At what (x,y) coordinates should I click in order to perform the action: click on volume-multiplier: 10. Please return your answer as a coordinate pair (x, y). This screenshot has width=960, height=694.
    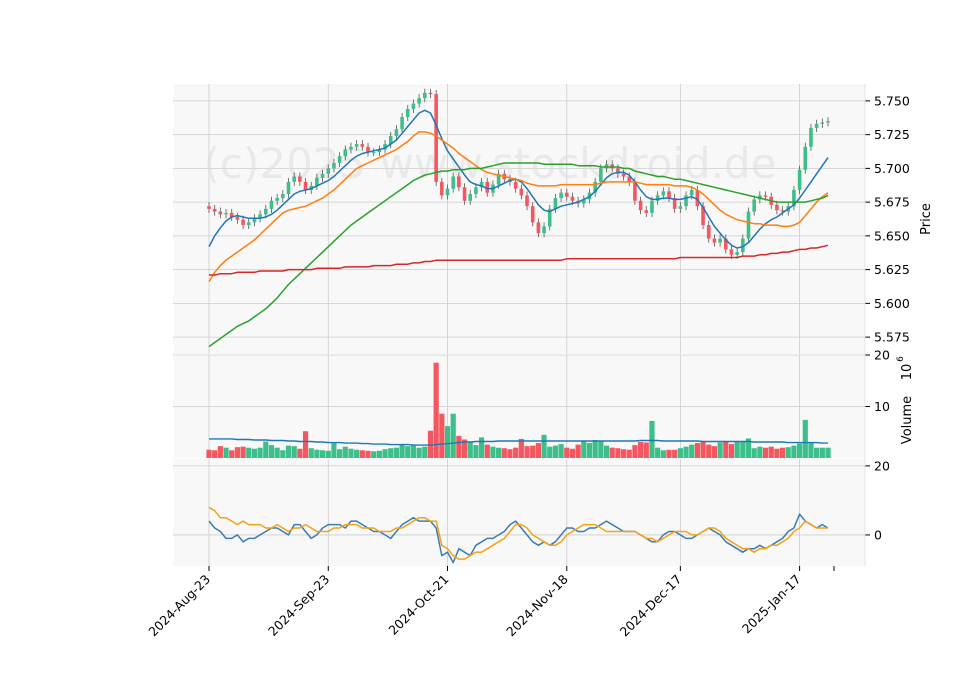
    Looking at the image, I should click on (907, 372).